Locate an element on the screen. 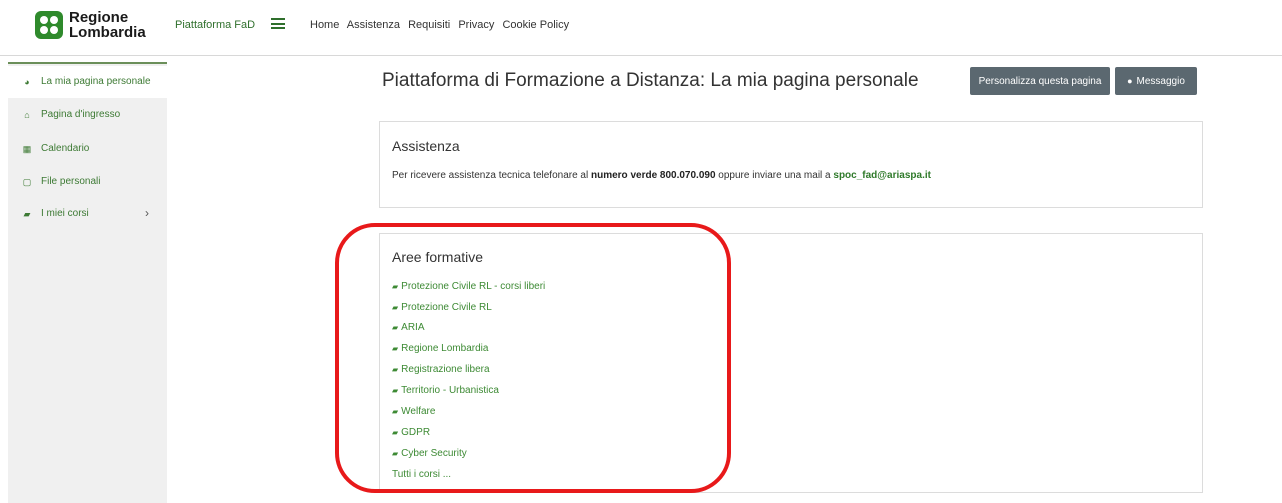 This screenshot has height=503, width=1282. customize-page-button: Personalizza questa pagina is located at coordinates (1040, 81).